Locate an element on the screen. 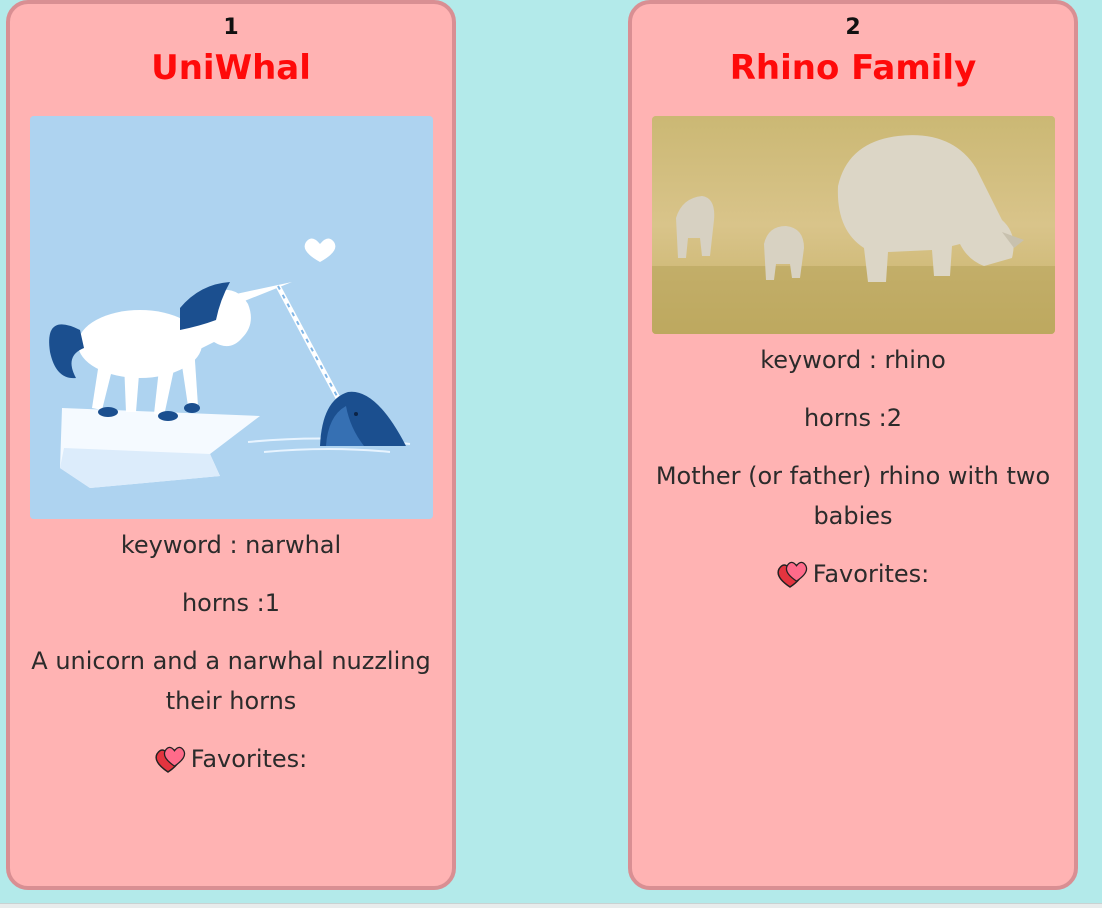  card-title: UniWhal is located at coordinates (231, 68).